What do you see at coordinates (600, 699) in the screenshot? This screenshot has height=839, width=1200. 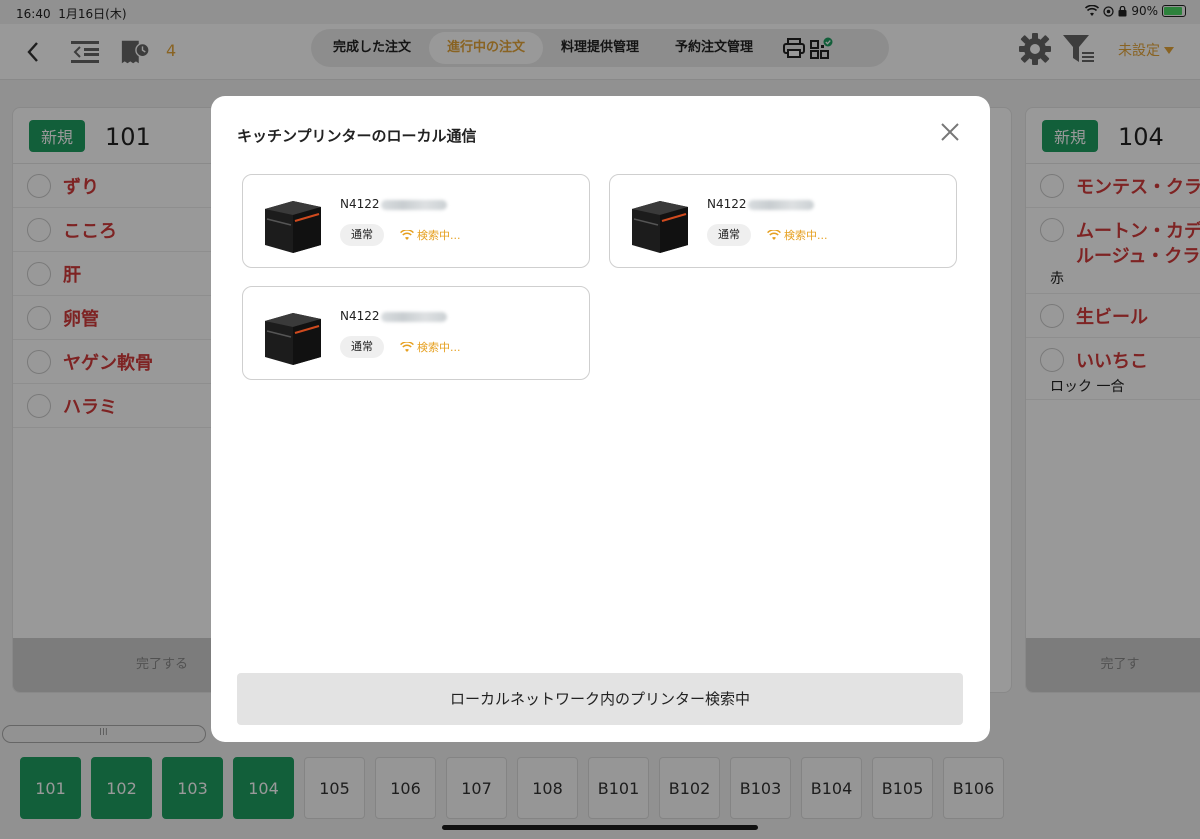 I see `searching-printers-button: ローカルネットワーク内のプリンター検索中` at bounding box center [600, 699].